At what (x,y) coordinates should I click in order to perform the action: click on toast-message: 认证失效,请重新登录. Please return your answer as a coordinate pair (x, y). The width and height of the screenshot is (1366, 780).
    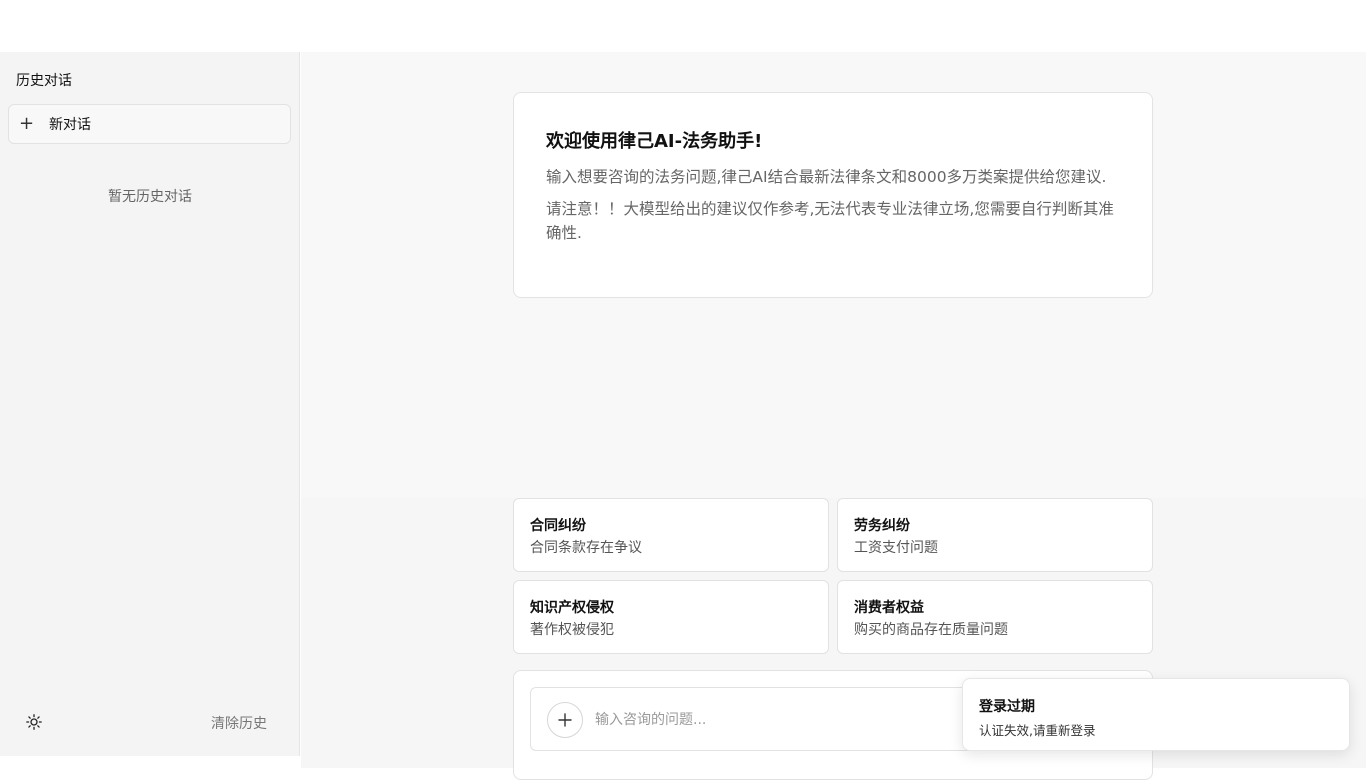
    Looking at the image, I should click on (1037, 730).